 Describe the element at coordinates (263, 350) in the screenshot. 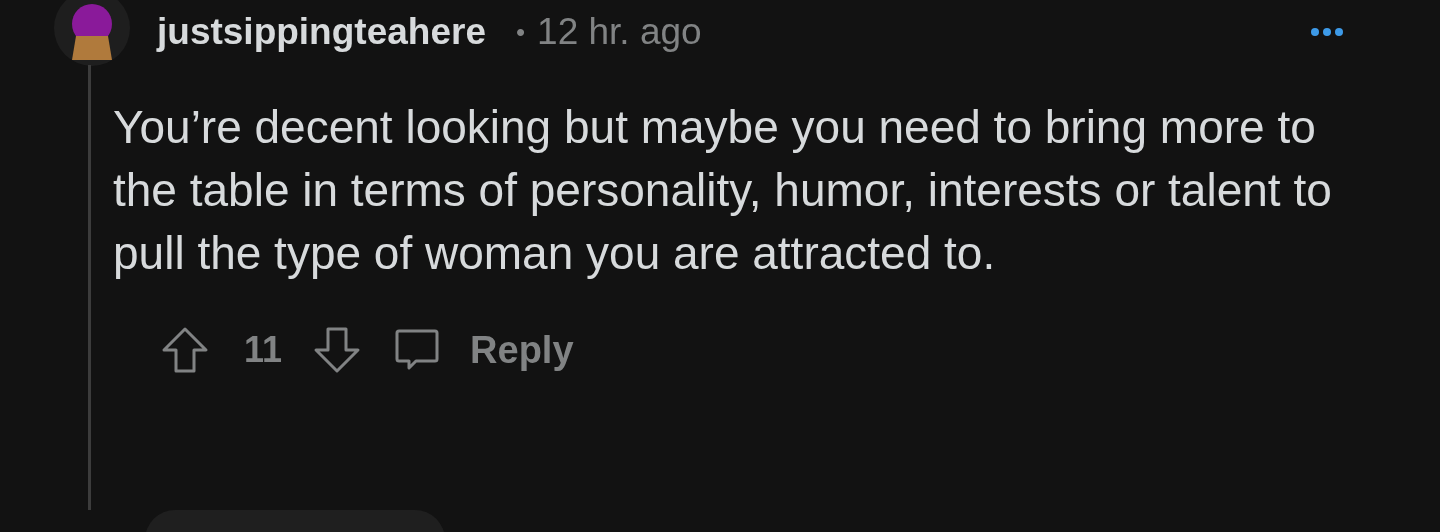

I see `vote-count: 11` at that location.